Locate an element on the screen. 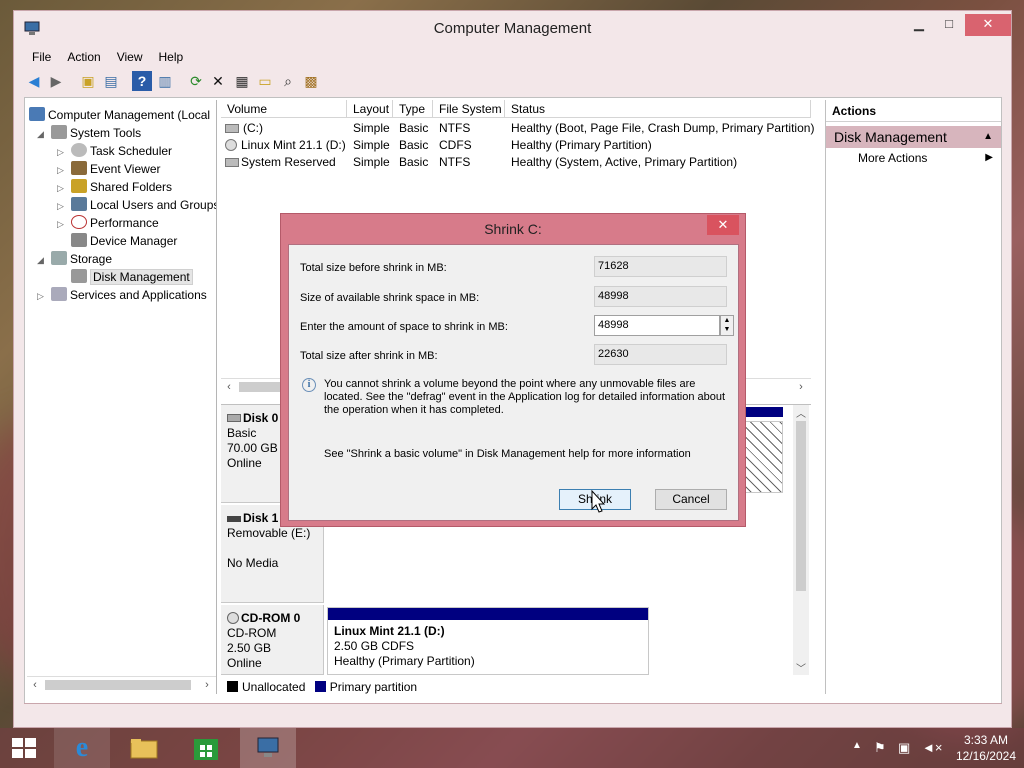  shared-folder-icon is located at coordinates (79, 186).